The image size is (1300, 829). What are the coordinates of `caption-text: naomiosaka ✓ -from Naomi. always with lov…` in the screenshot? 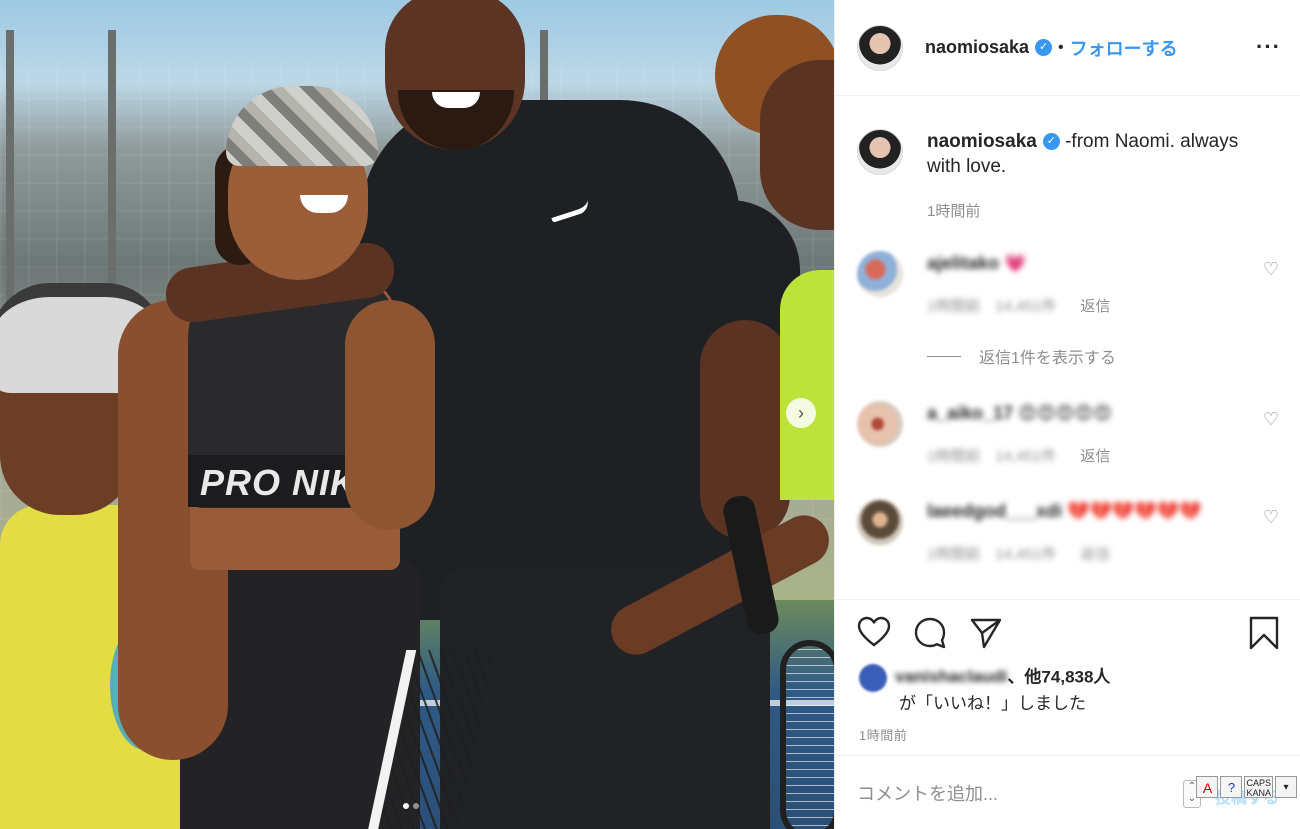 It's located at (1092, 154).